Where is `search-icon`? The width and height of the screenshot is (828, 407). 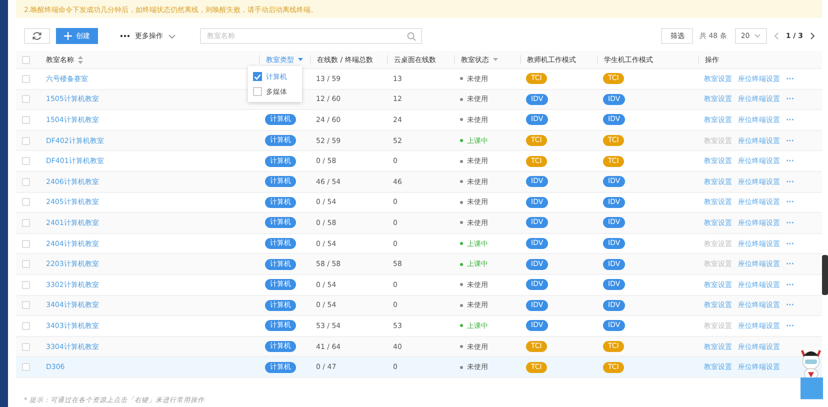 search-icon is located at coordinates (411, 36).